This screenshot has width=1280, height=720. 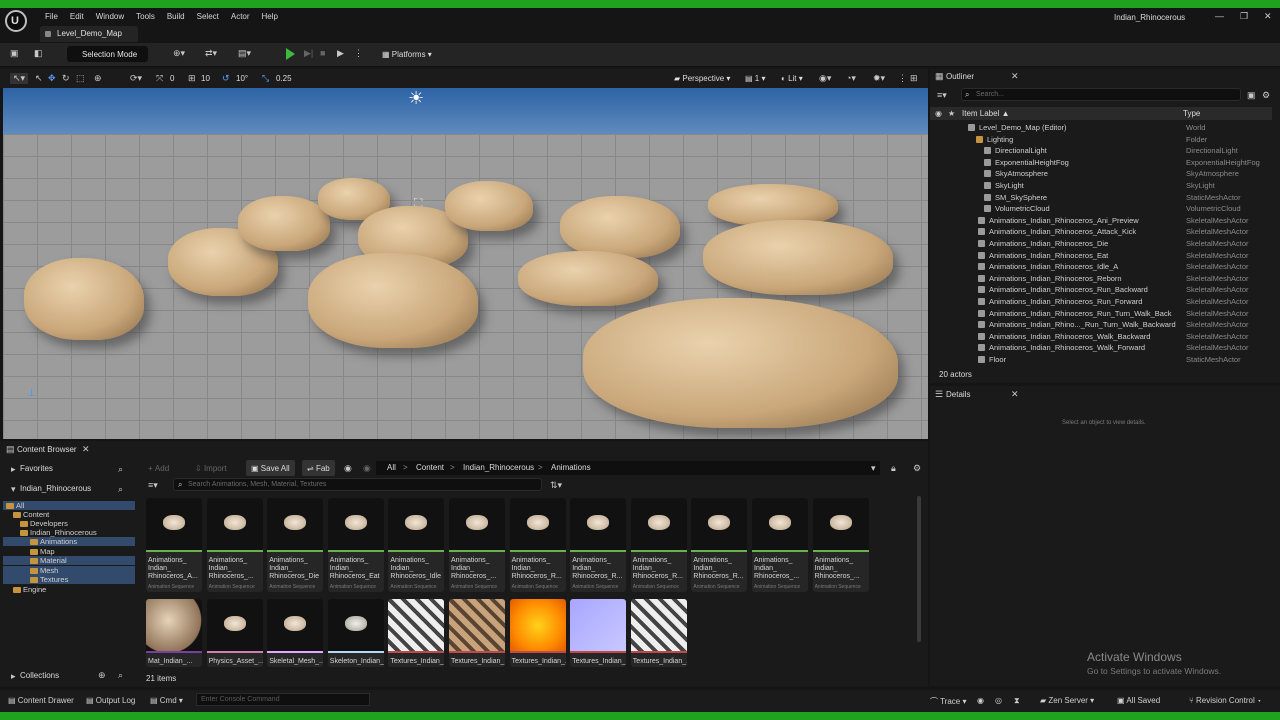 I want to click on revision-control-button: ⑂ Revision Control ▾, so click(x=1225, y=700).